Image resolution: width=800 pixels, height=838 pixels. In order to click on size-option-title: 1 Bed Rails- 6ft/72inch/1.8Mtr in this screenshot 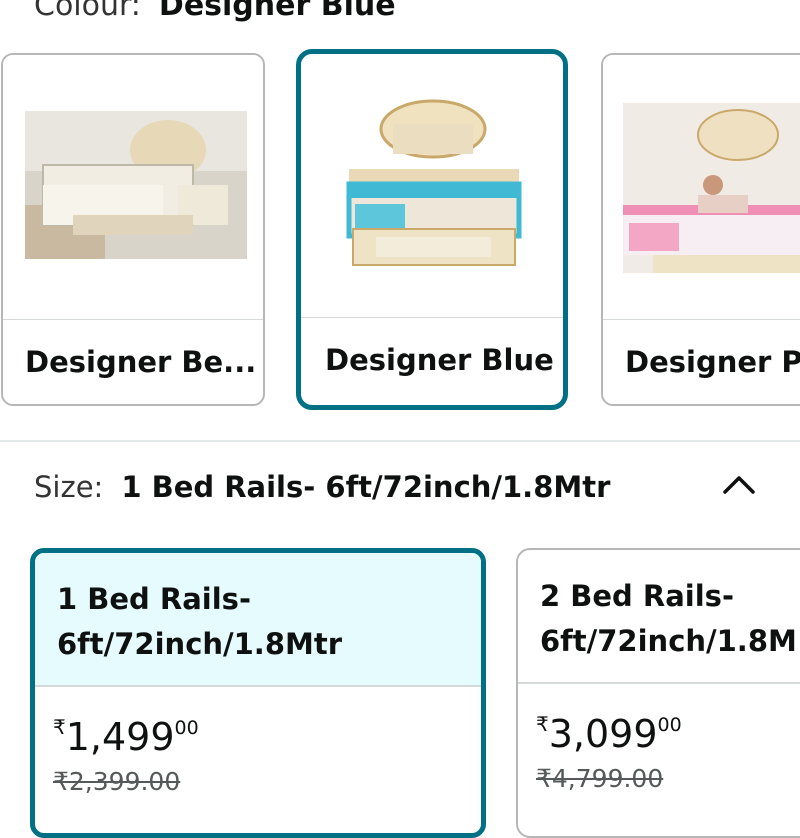, I will do `click(199, 622)`.